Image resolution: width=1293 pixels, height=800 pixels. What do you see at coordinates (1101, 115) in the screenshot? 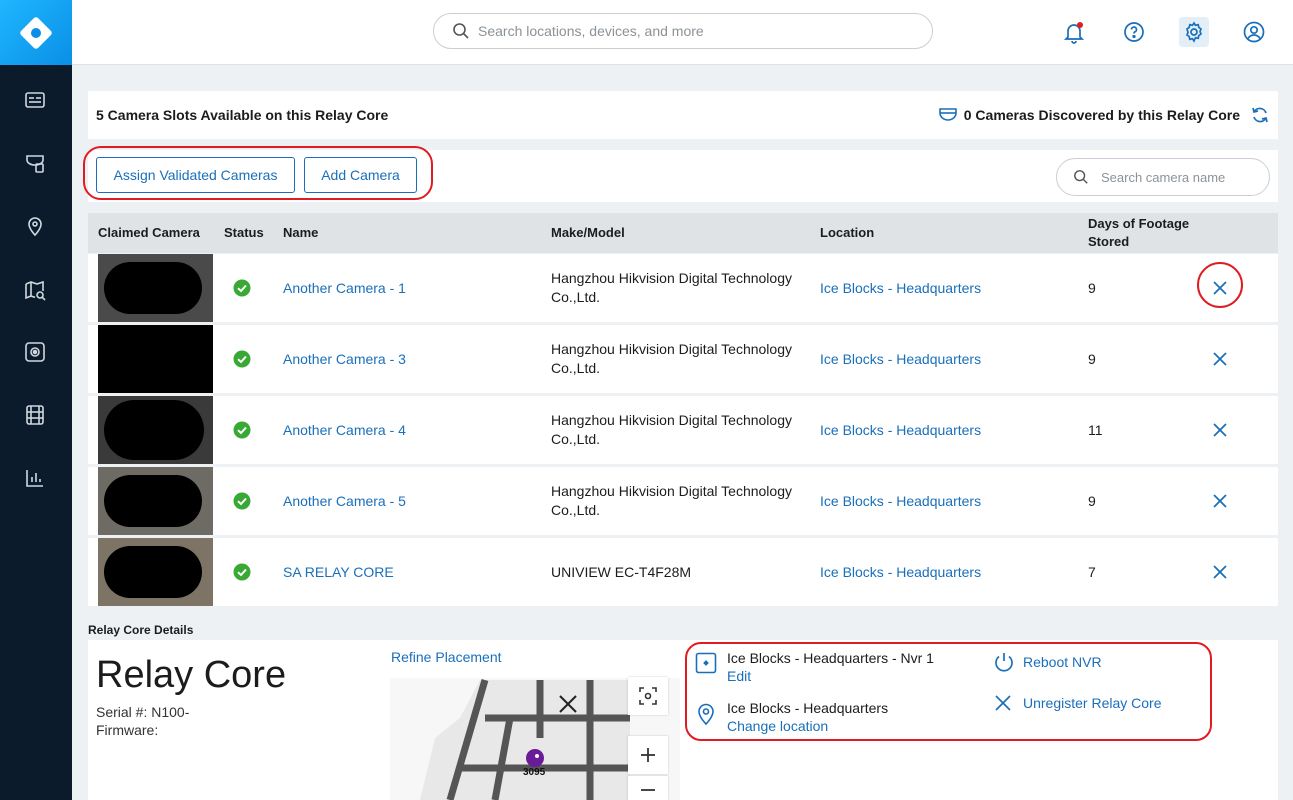
I see `cameras-discovered-text: 0 Cameras Discovered by this Relay Core` at bounding box center [1101, 115].